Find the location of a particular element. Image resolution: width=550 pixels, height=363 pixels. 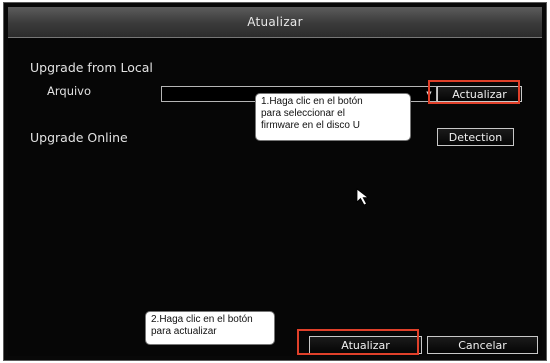

dialog-titlebar: Atualizar is located at coordinates (275, 22).